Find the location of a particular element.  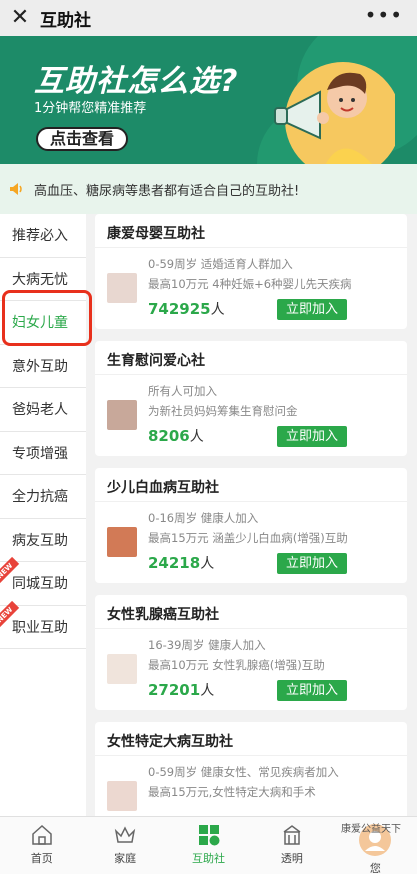

man-megaphone-illustration is located at coordinates (334, 113).